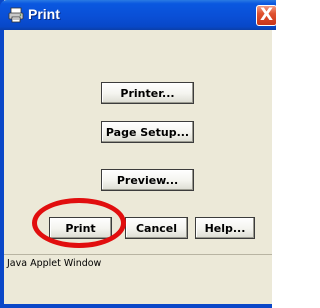 The height and width of the screenshot is (308, 320). What do you see at coordinates (80, 228) in the screenshot?
I see `print-button: Print` at bounding box center [80, 228].